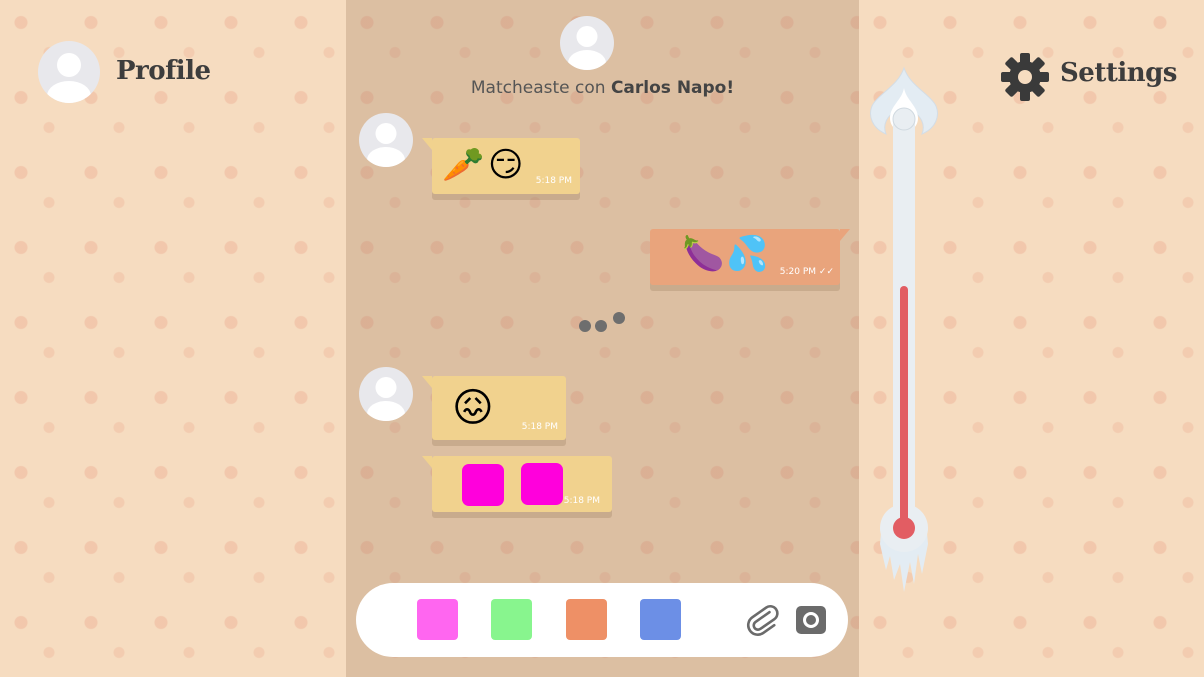 Image resolution: width=1204 pixels, height=677 pixels. Describe the element at coordinates (703, 254) in the screenshot. I see `eggplant-emoji: 🍆` at that location.